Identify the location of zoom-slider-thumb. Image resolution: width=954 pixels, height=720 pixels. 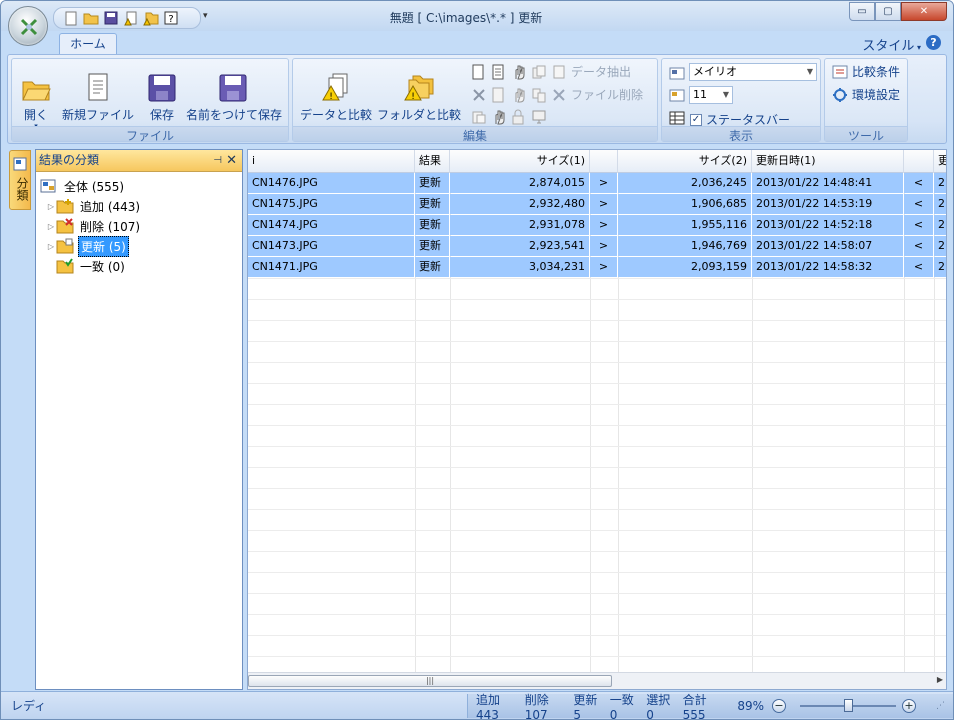
(848, 705).